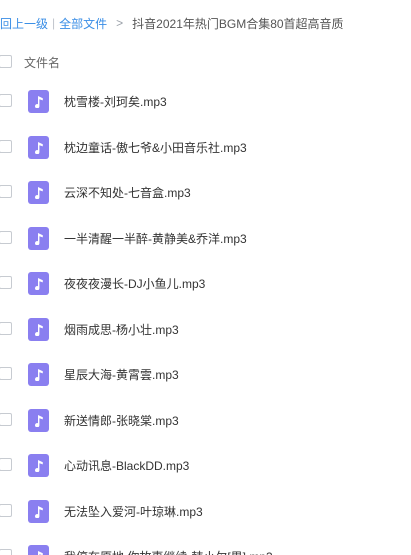  Describe the element at coordinates (121, 420) in the screenshot. I see `file-name: 新送情郎-张晓棠.mp3` at that location.